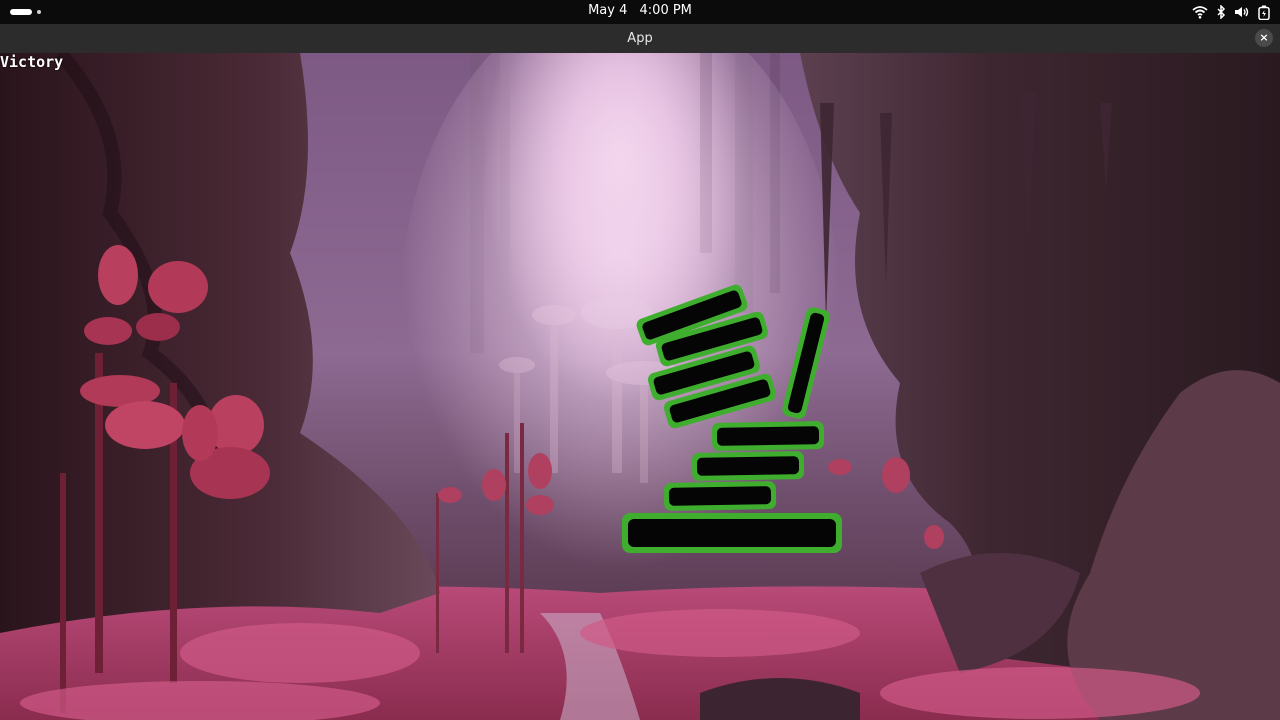 Image resolution: width=1280 pixels, height=720 pixels. I want to click on system-tray, so click(1231, 12).